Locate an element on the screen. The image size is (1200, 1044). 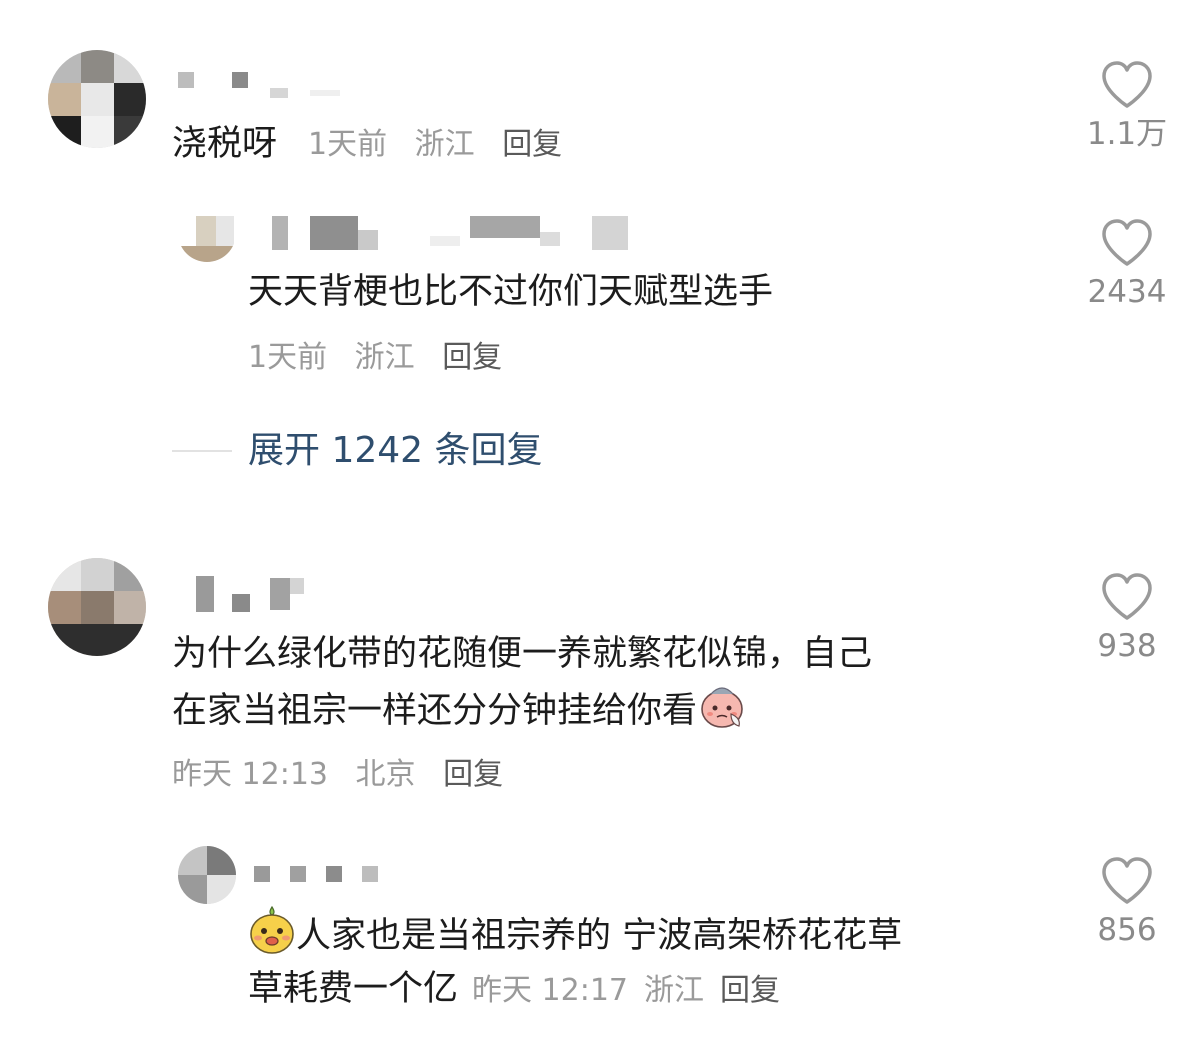
like-count: 938 is located at coordinates (1127, 646).